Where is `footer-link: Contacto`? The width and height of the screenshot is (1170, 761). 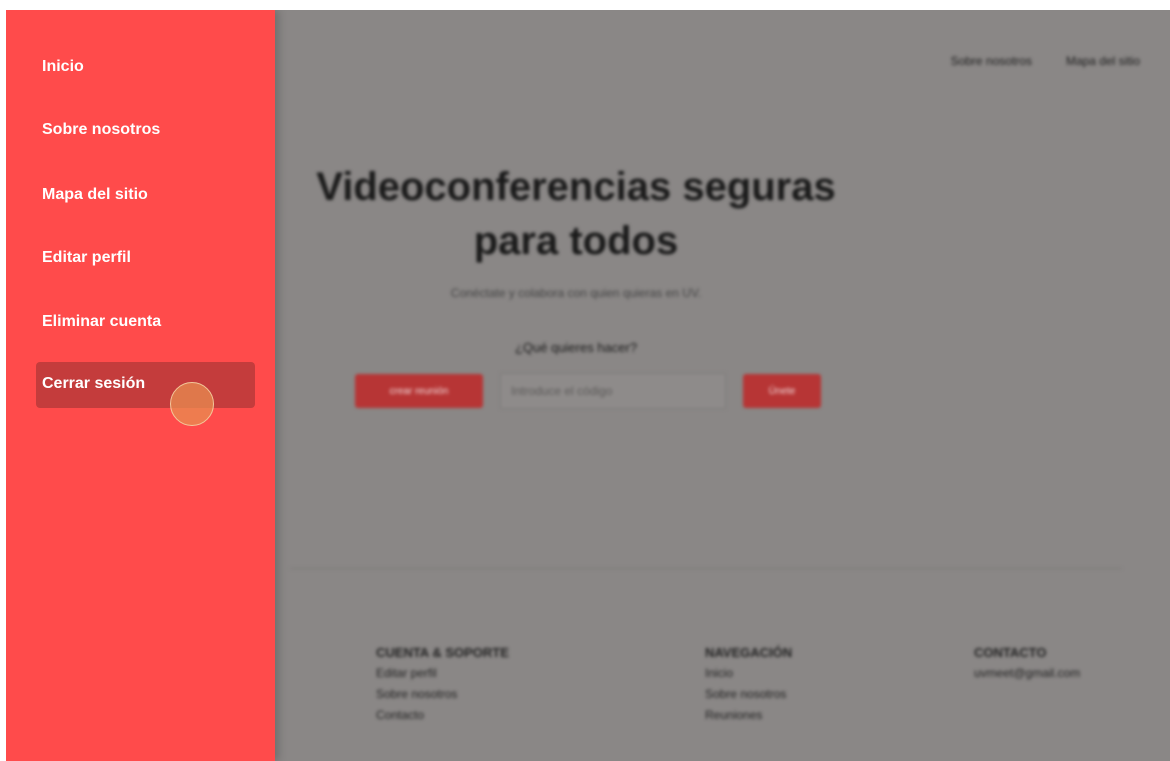 footer-link: Contacto is located at coordinates (442, 715).